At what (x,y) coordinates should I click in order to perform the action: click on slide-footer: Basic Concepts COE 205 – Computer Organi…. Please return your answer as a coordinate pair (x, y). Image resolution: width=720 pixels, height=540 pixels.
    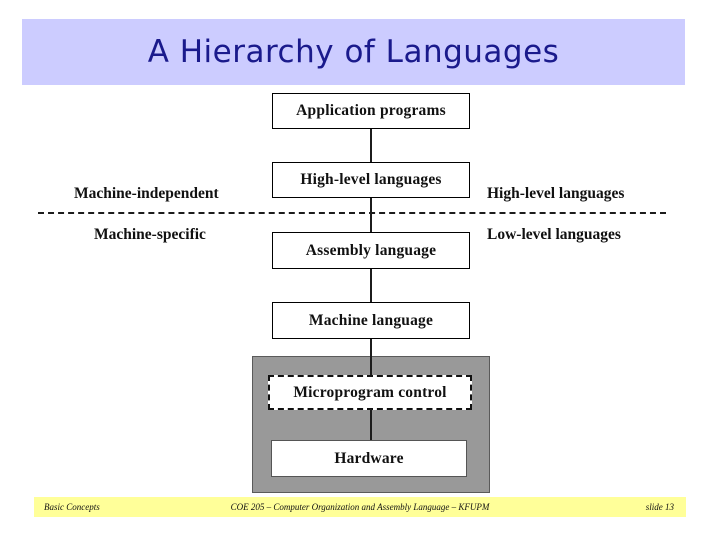
    Looking at the image, I should click on (360, 507).